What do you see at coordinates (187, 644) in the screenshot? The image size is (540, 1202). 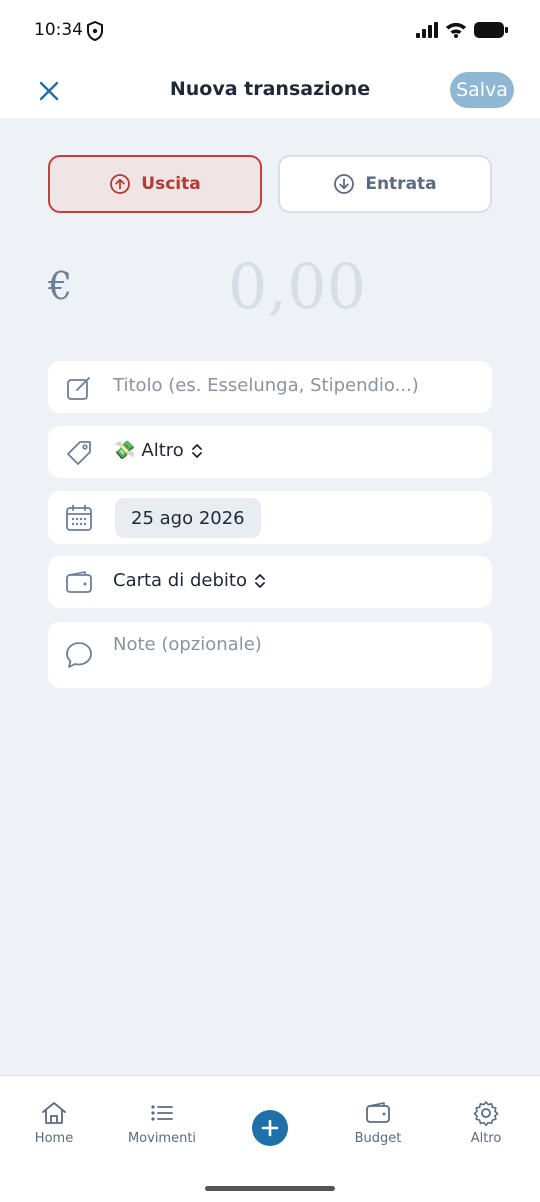 I see `notes-placeholder: Note (opzionale)` at bounding box center [187, 644].